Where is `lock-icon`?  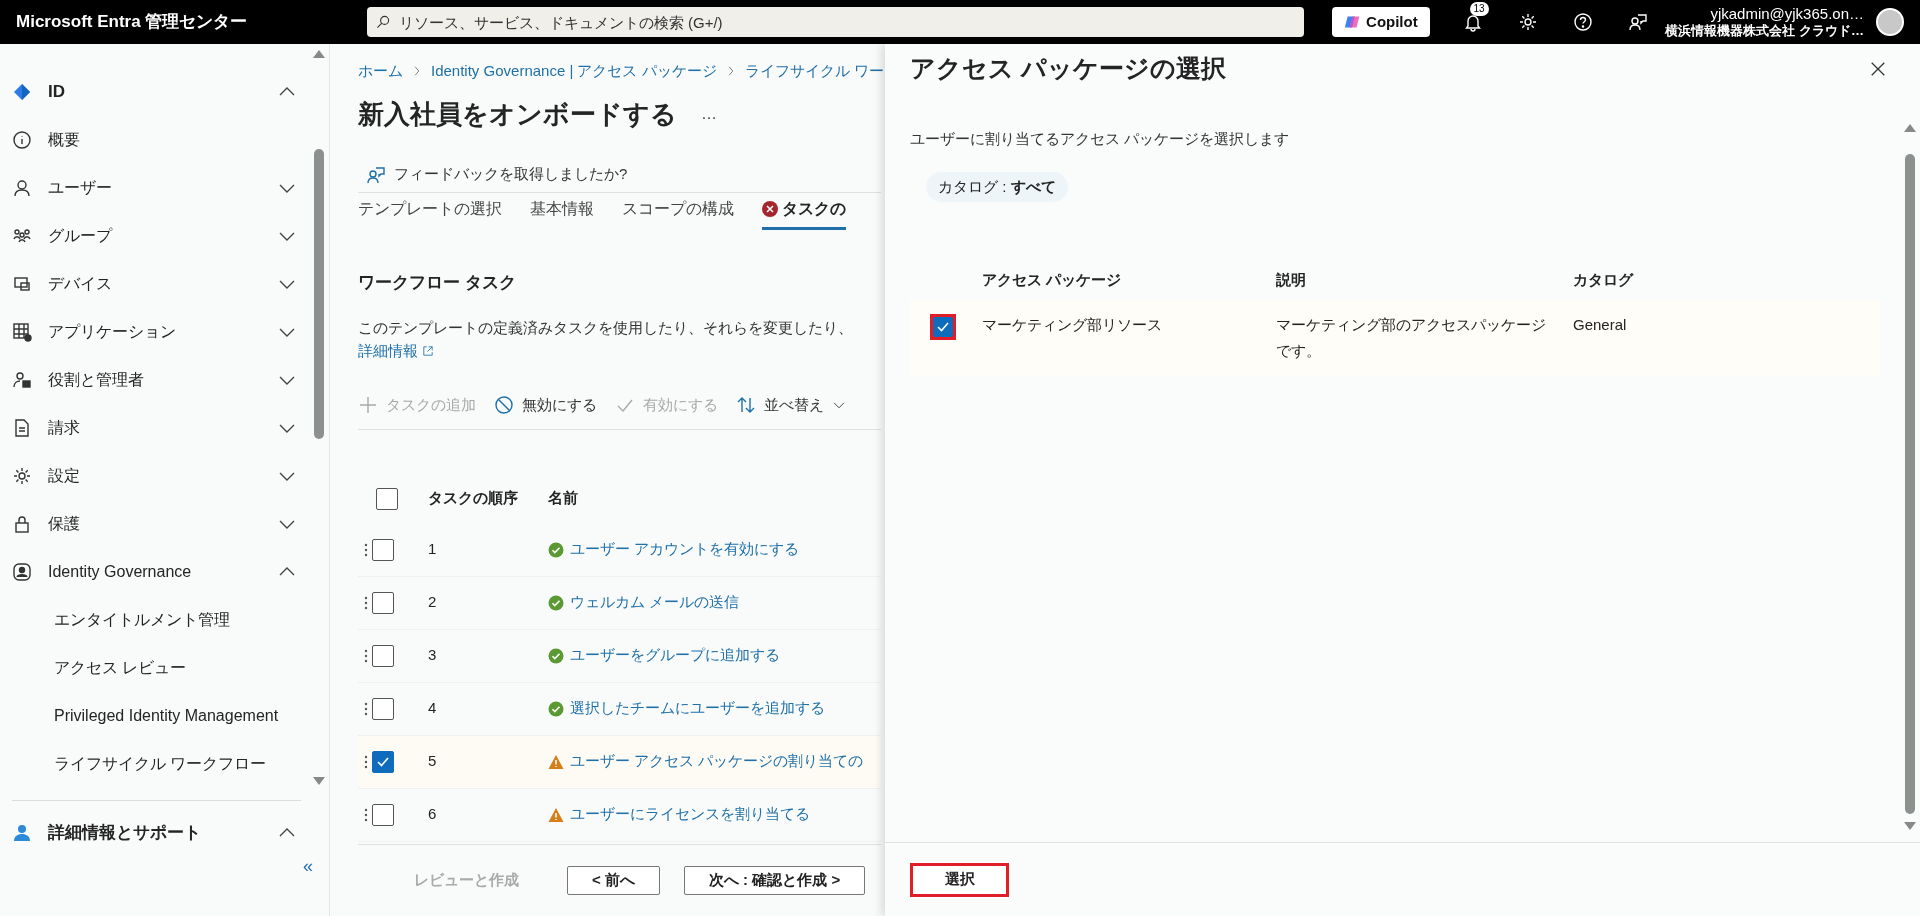 lock-icon is located at coordinates (22, 524).